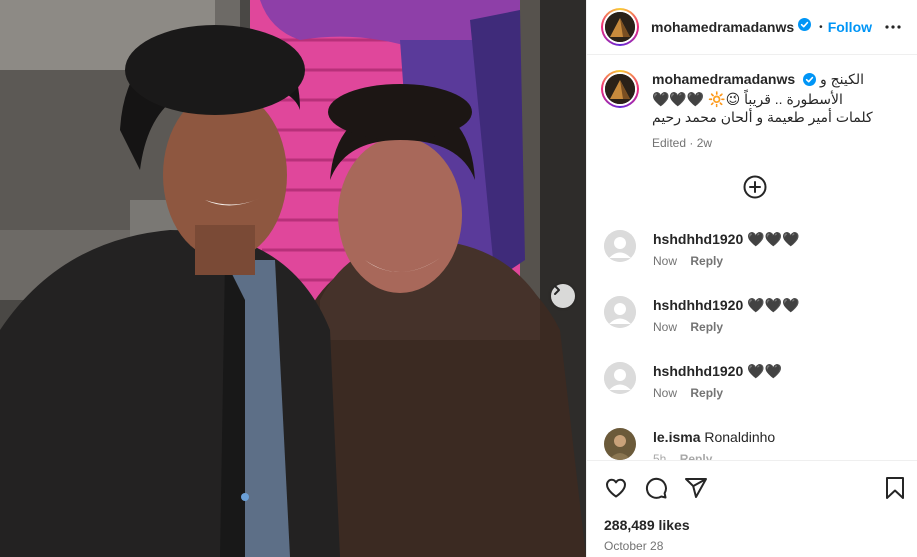 The width and height of the screenshot is (917, 557). I want to click on load-more-comments-button, so click(755, 189).